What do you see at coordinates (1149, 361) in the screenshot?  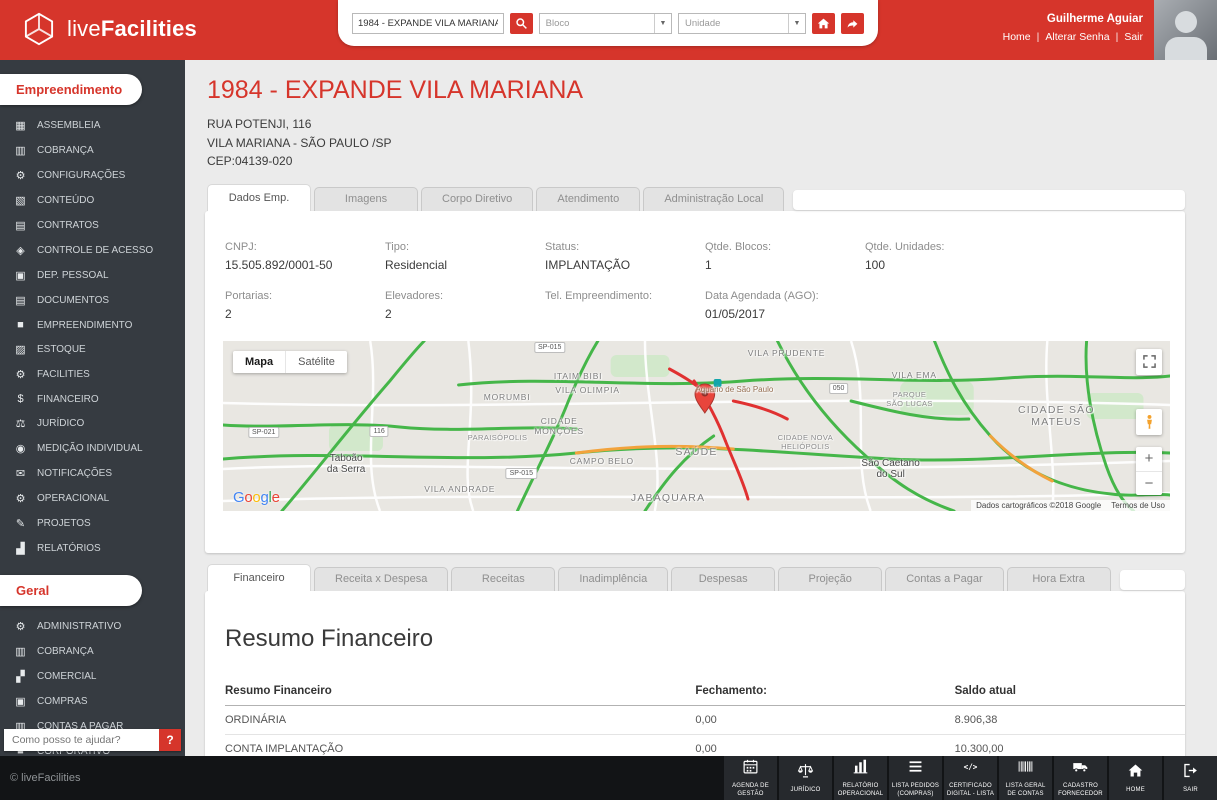 I see `fullscreen-button` at bounding box center [1149, 361].